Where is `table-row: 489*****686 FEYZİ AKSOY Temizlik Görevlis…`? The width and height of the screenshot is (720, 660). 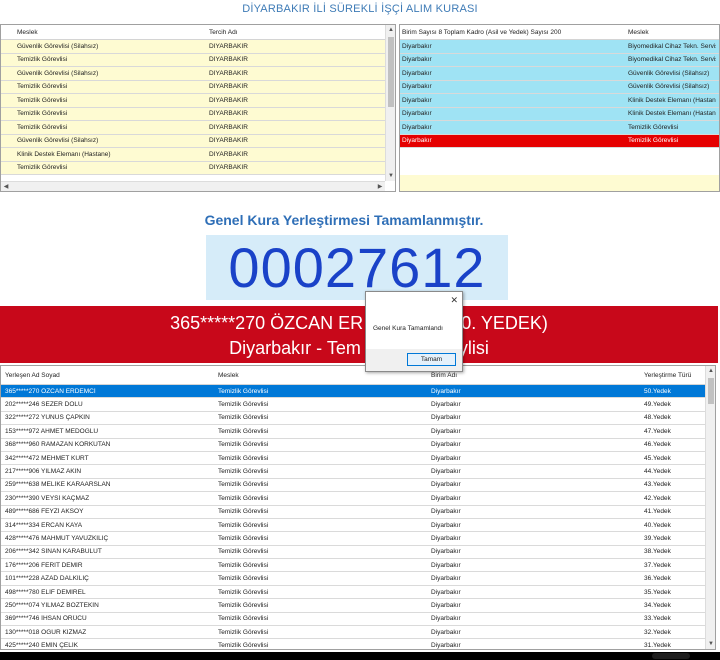 table-row: 489*****686 FEYZİ AKSOY Temizlik Görevlis… is located at coordinates (358, 512).